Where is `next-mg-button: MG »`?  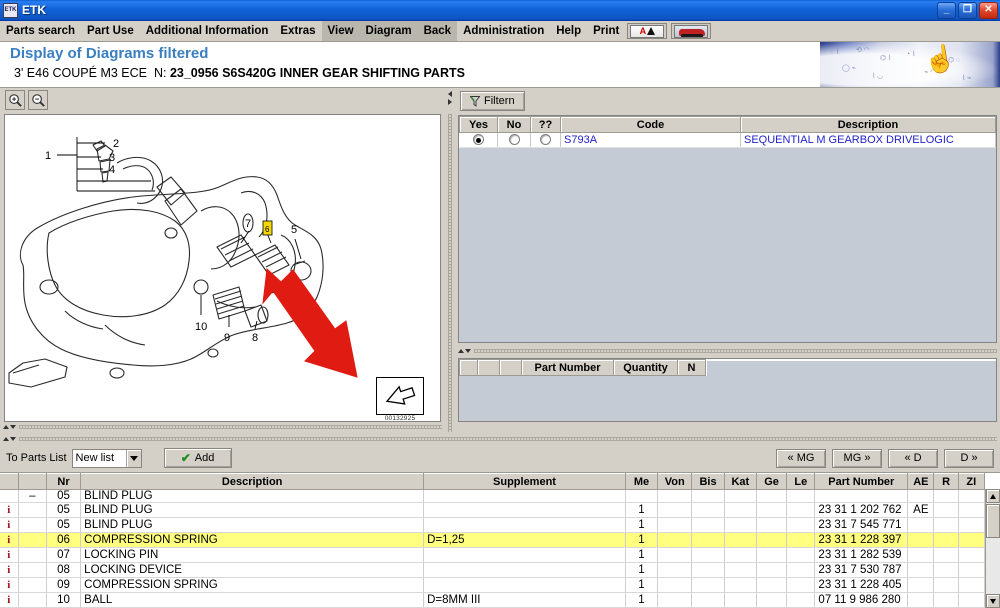
next-mg-button: MG » is located at coordinates (857, 458).